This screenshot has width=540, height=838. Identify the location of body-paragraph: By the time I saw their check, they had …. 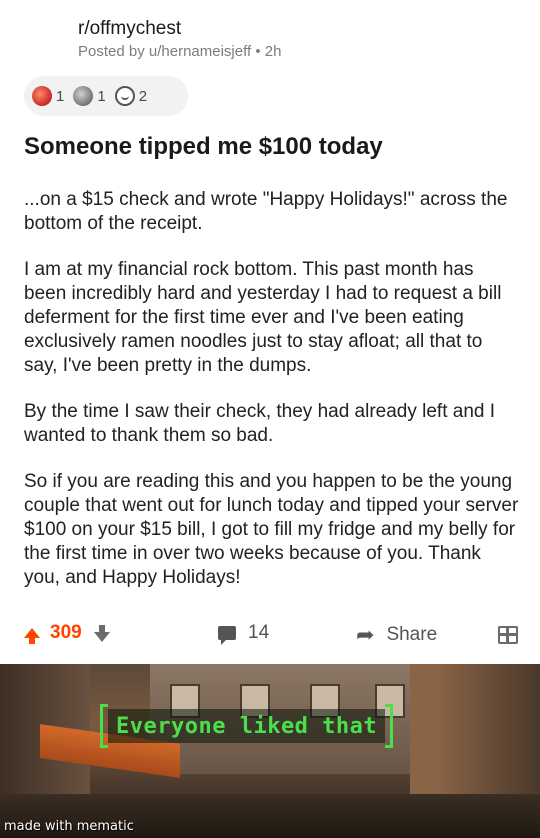
(260, 423).